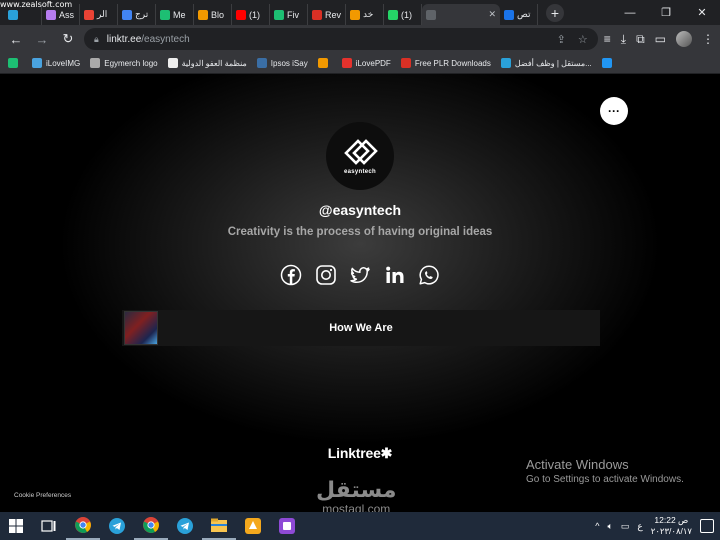 The height and width of the screenshot is (540, 720). I want to click on instagram-icon, so click(326, 275).